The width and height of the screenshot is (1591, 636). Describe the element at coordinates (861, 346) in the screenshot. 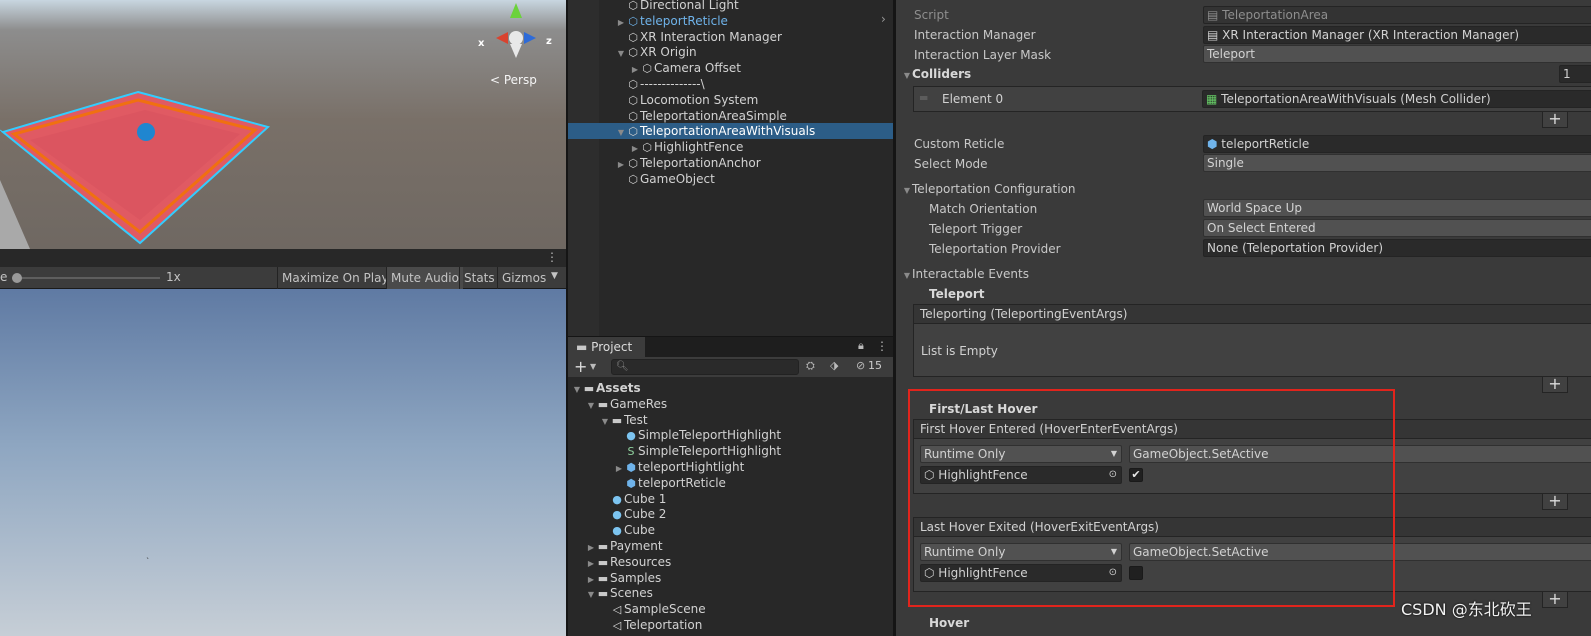

I see `lock-icon: 🔒︎` at that location.